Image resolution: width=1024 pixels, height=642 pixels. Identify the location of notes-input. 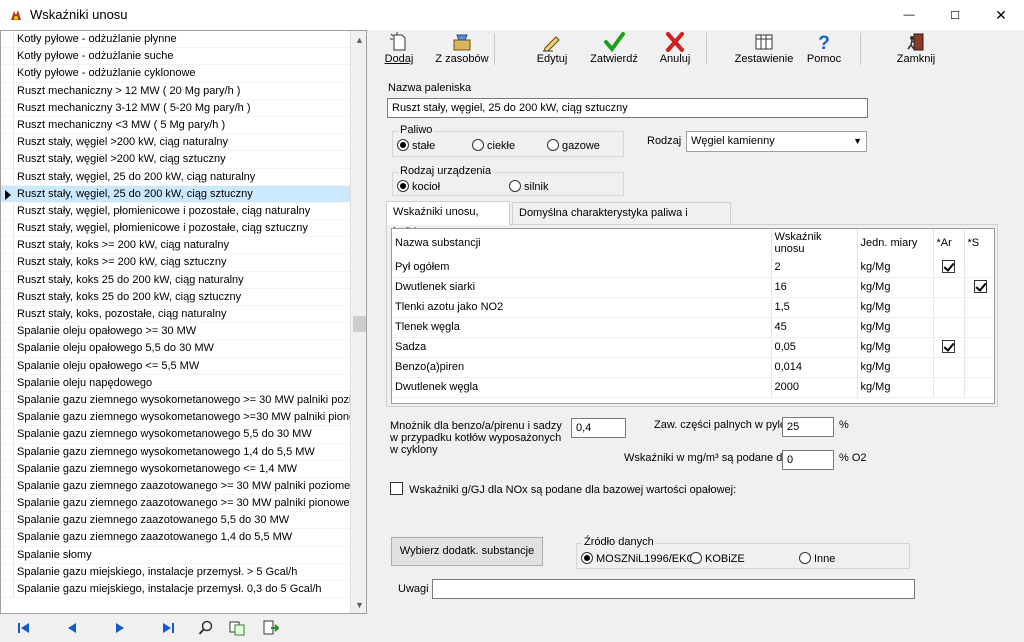
(673, 589).